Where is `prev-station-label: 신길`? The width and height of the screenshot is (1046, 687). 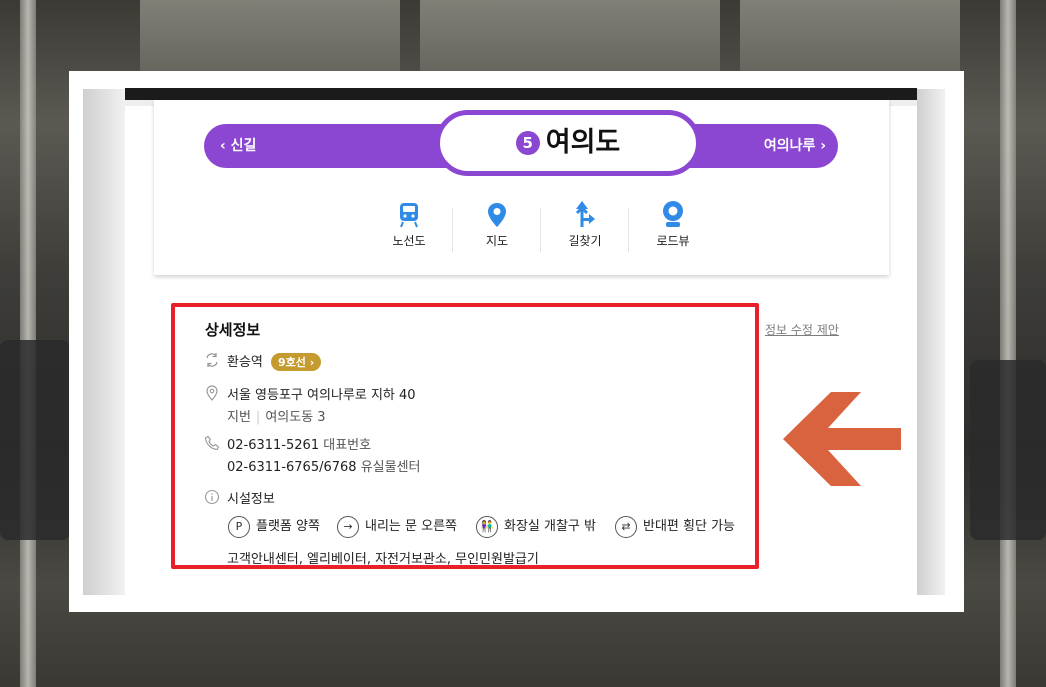 prev-station-label: 신길 is located at coordinates (243, 146).